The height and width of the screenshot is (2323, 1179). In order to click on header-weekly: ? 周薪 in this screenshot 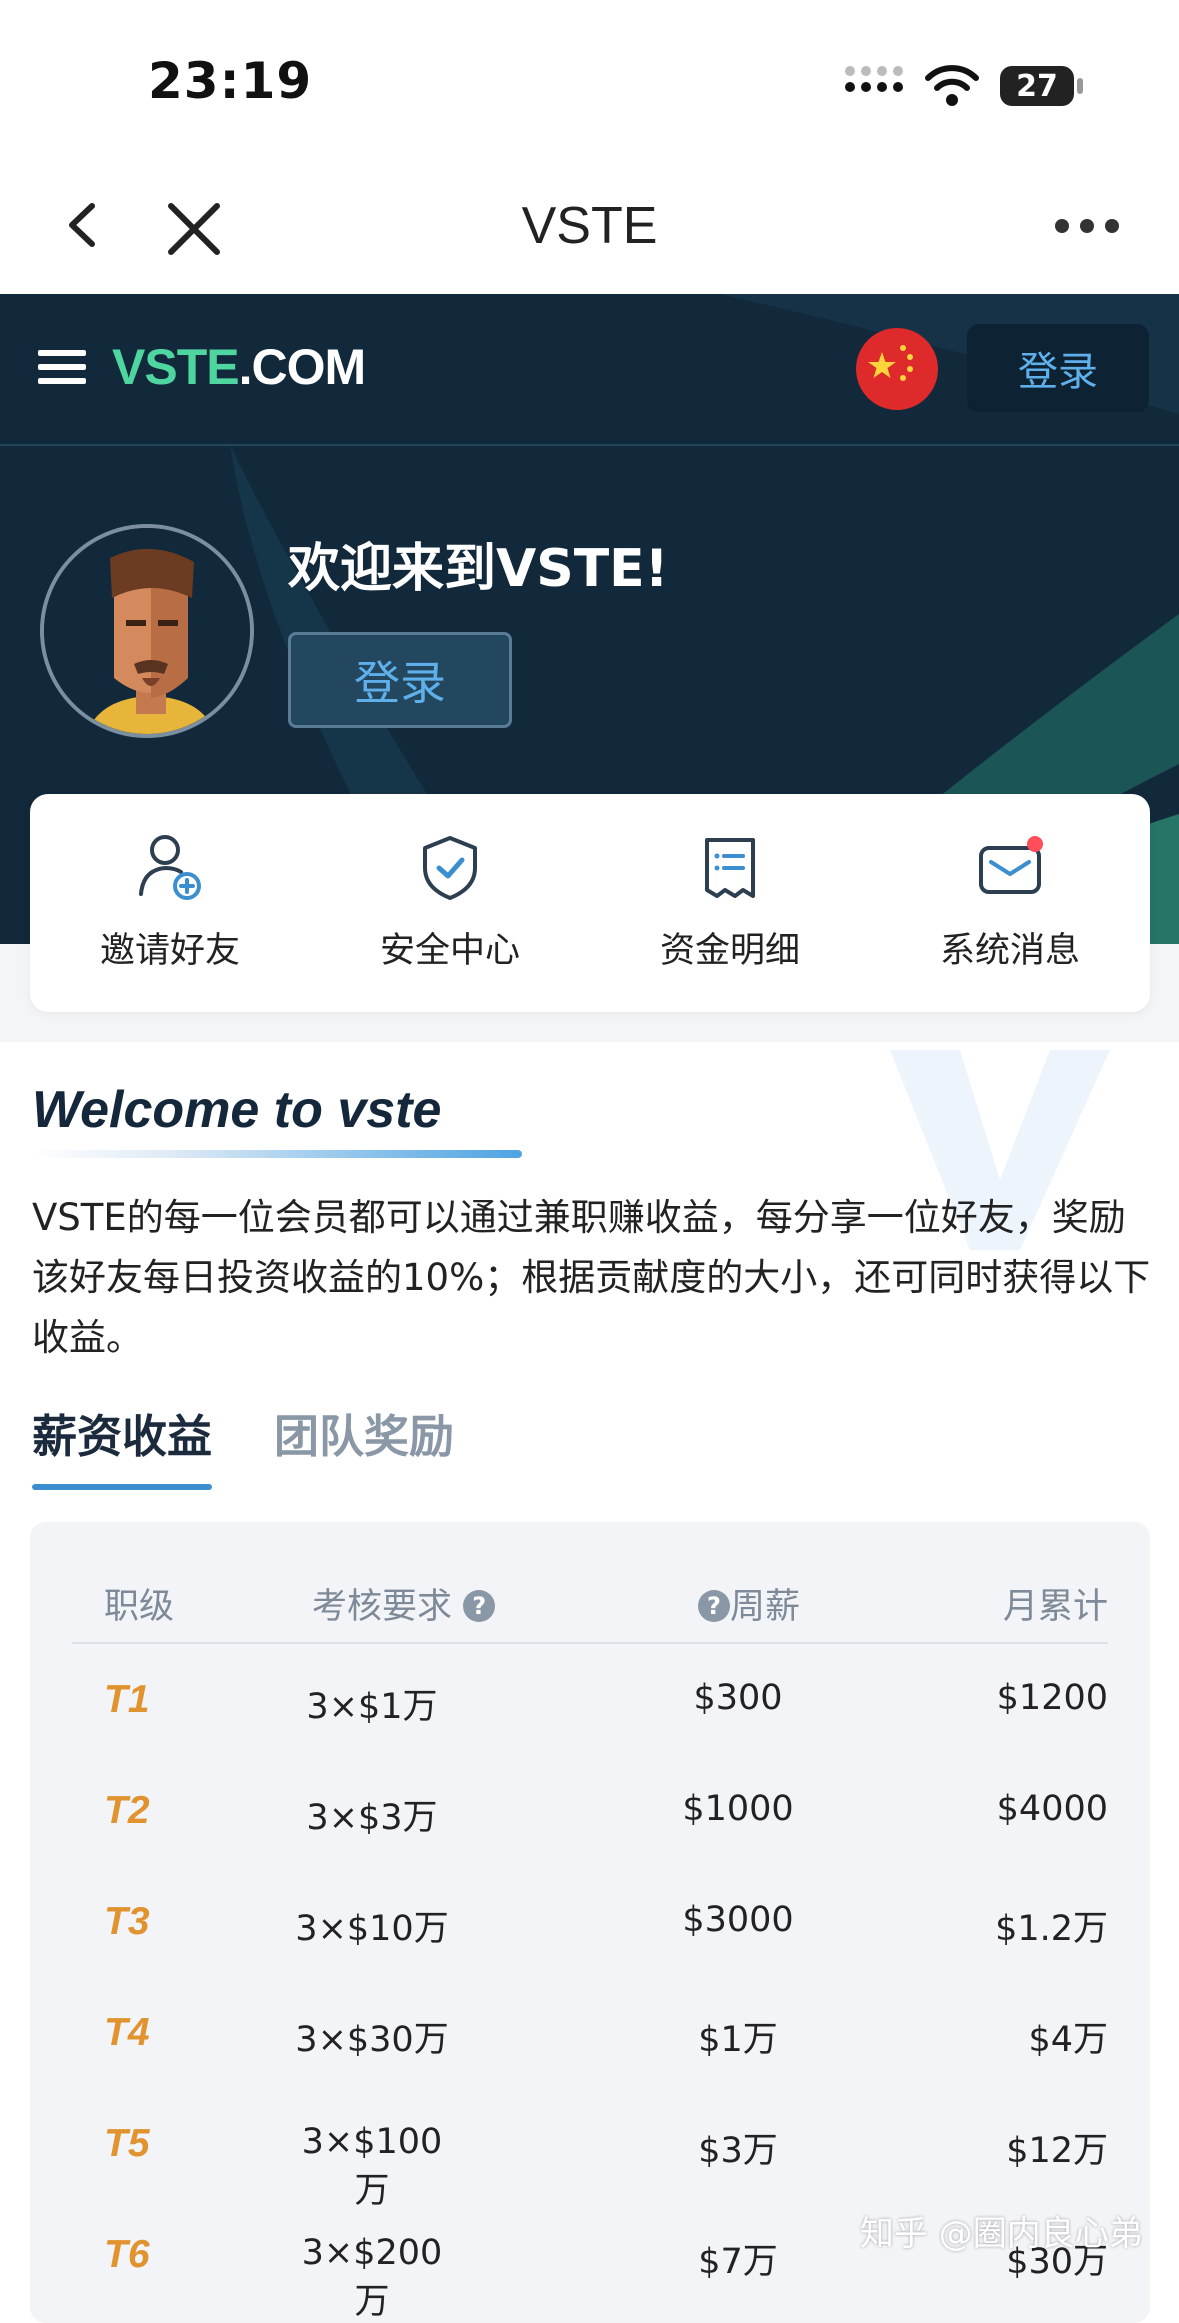, I will do `click(749, 1603)`.